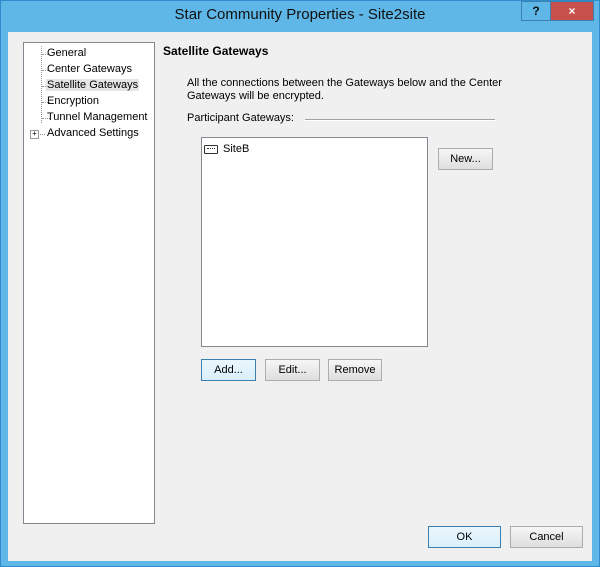 This screenshot has width=600, height=567. I want to click on tree-item-label: Satellite Gateways, so click(93, 85).